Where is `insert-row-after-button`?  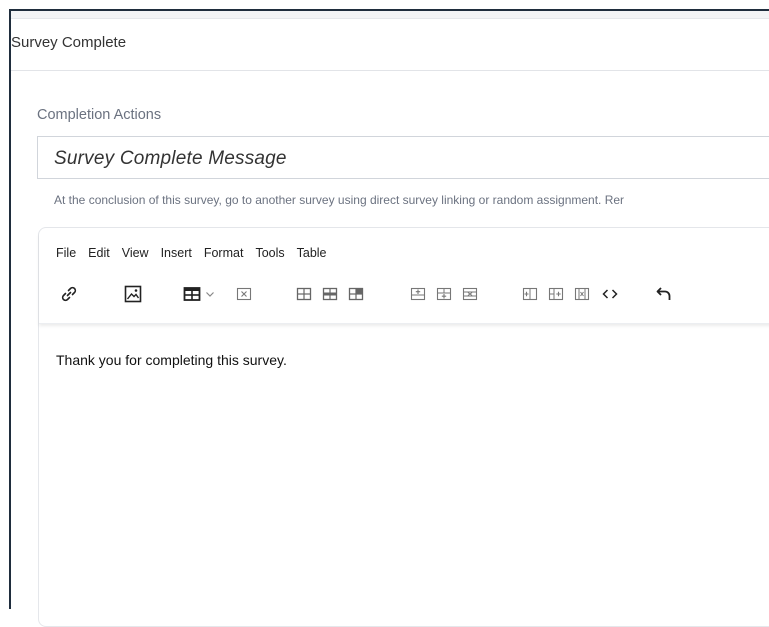
insert-row-after-button is located at coordinates (444, 294).